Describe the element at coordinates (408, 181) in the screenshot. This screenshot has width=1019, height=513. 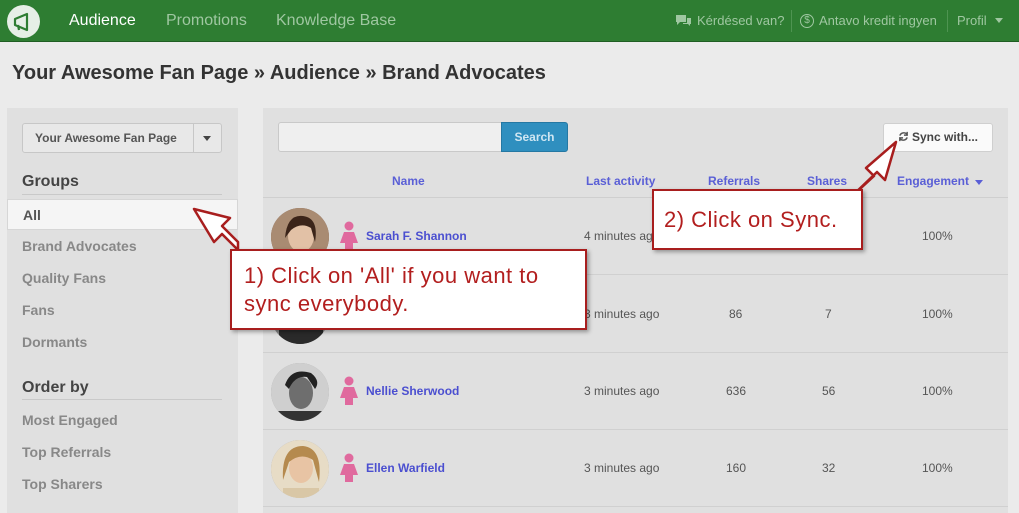
I see `col-name: Name` at that location.